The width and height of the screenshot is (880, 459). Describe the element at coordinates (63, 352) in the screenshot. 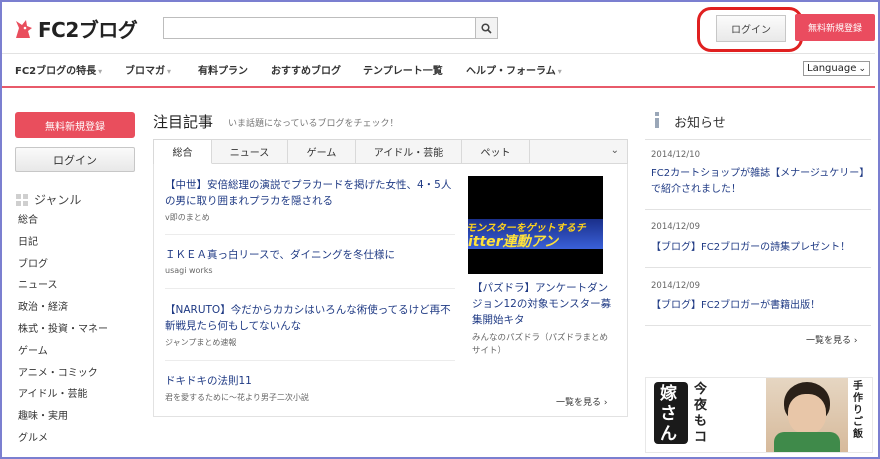

I see `genre-item: ゲーム` at that location.